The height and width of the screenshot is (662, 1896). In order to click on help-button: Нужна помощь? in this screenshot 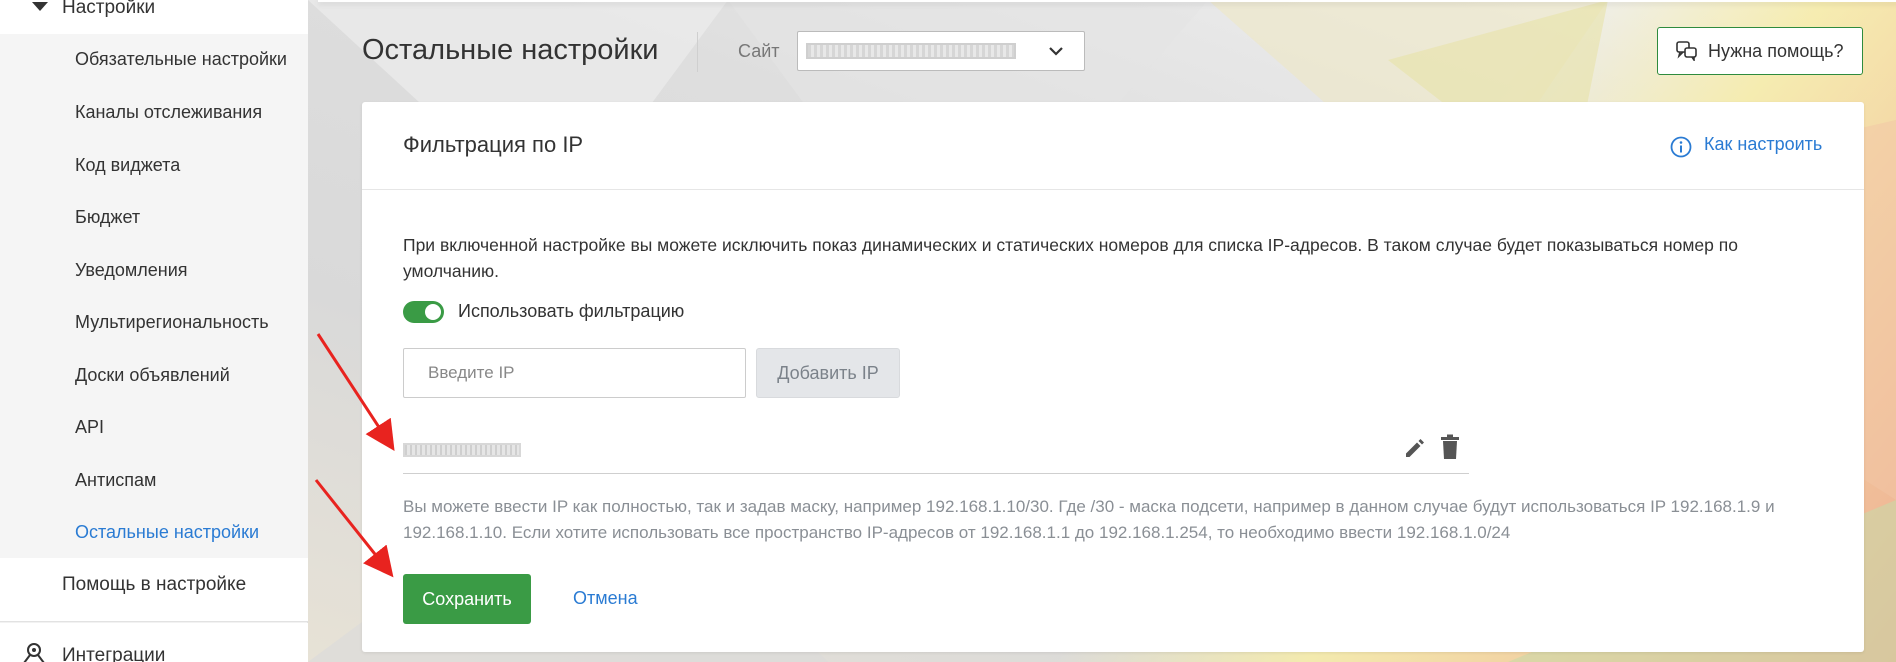, I will do `click(1760, 51)`.